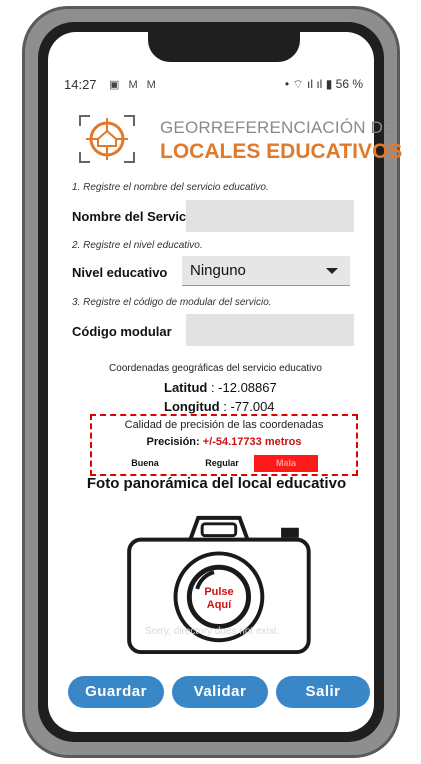  Describe the element at coordinates (122, 331) in the screenshot. I see `modular-code-label: Código modular` at that location.